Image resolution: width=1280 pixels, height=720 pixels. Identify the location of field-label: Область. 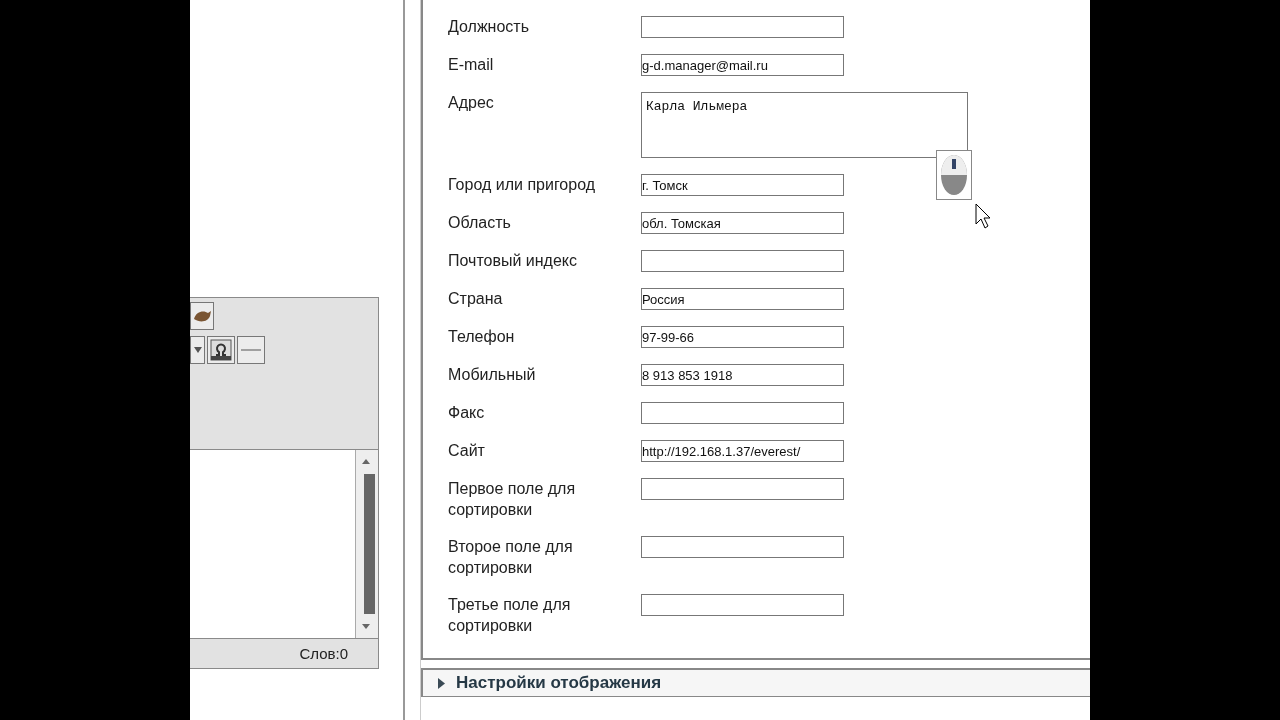
(480, 223).